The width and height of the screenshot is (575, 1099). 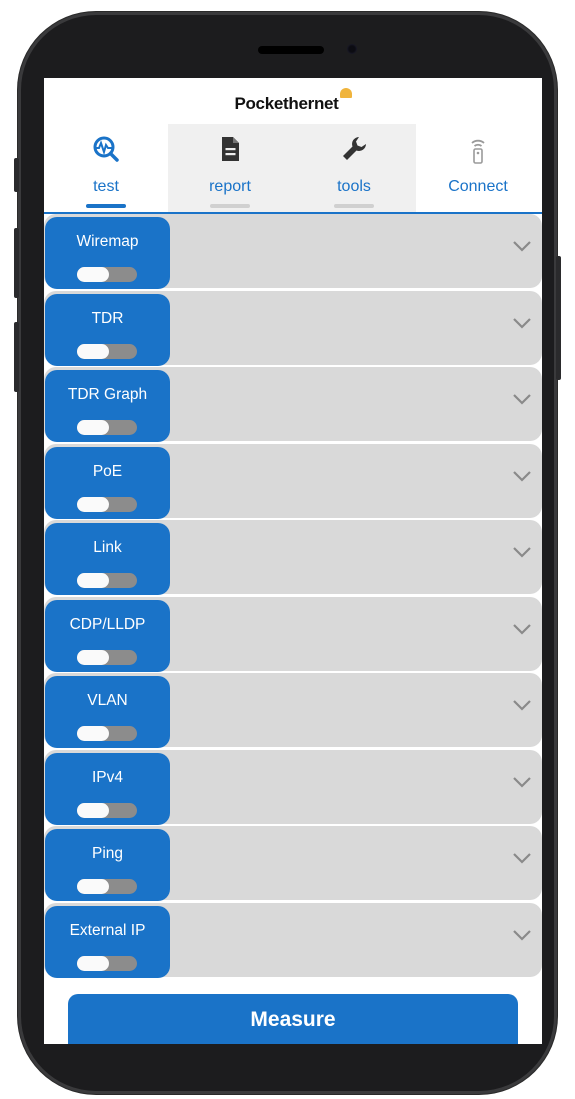 I want to click on tab-tools: tools, so click(x=354, y=168).